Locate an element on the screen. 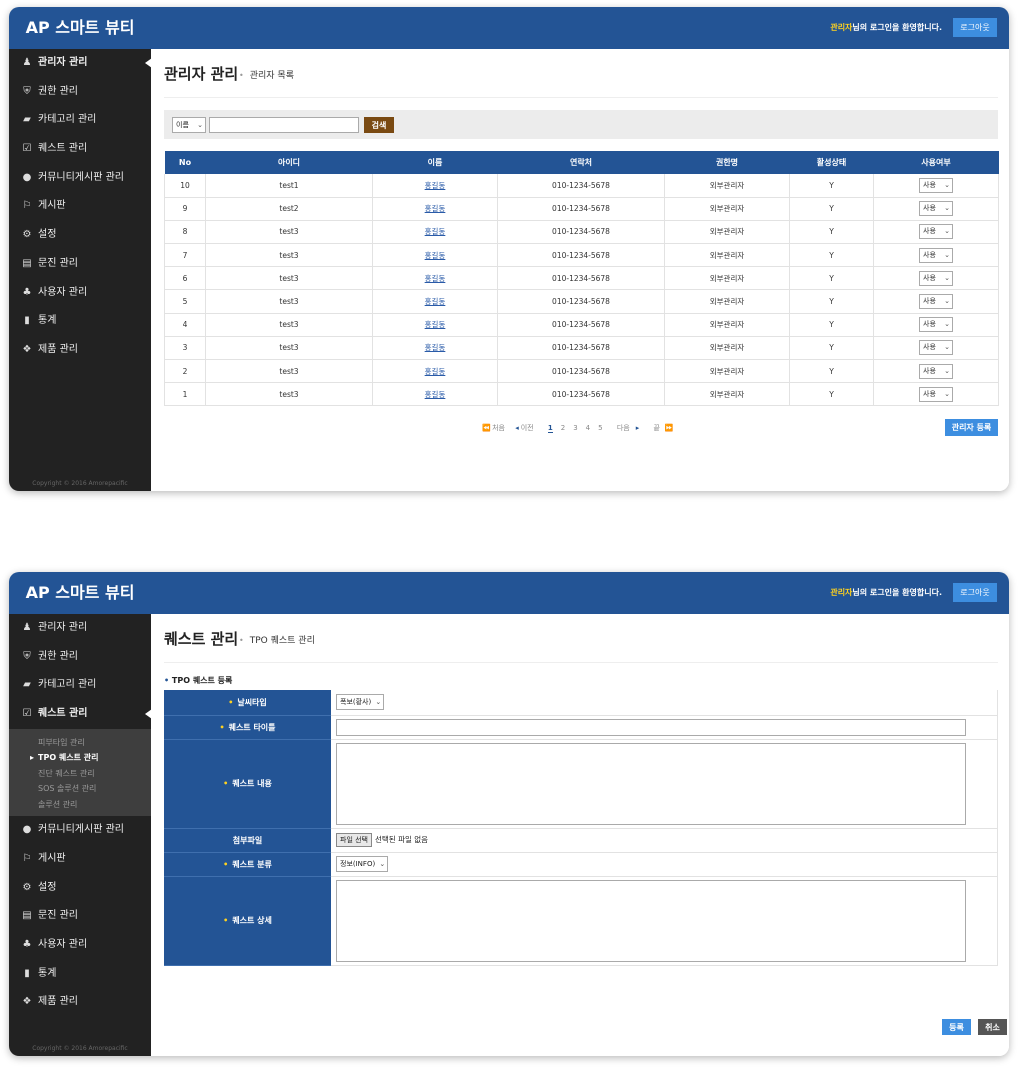  page-number-link: 5 is located at coordinates (600, 428).